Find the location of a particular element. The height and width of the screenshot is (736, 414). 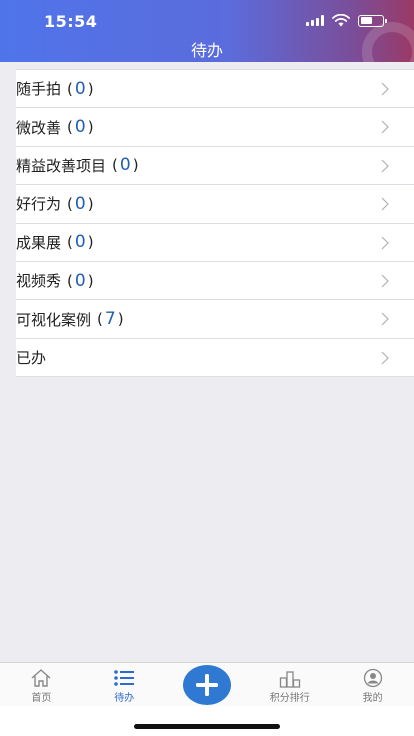

user-icon is located at coordinates (372, 678).